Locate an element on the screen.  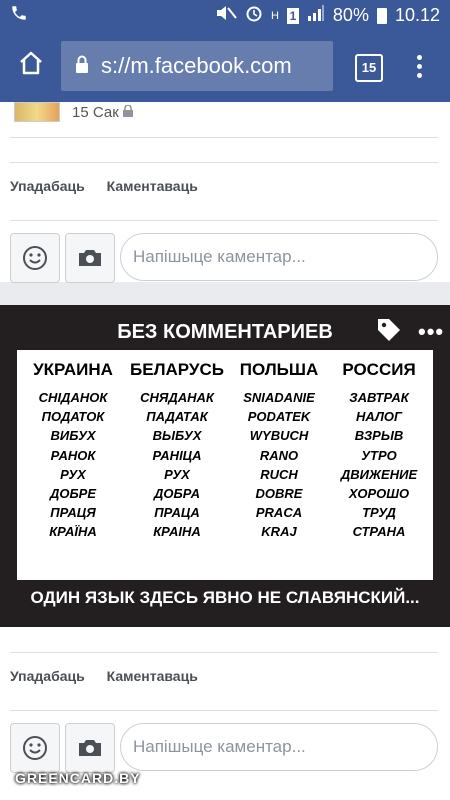
word: РАНОК is located at coordinates (73, 455).